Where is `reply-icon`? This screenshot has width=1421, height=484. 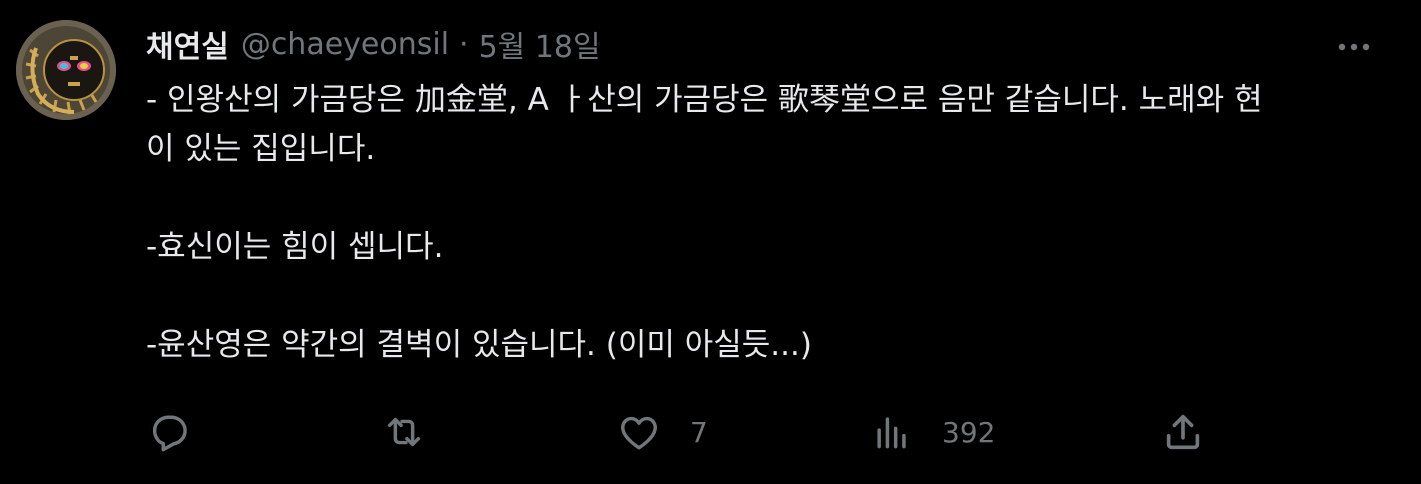
reply-icon is located at coordinates (169, 432).